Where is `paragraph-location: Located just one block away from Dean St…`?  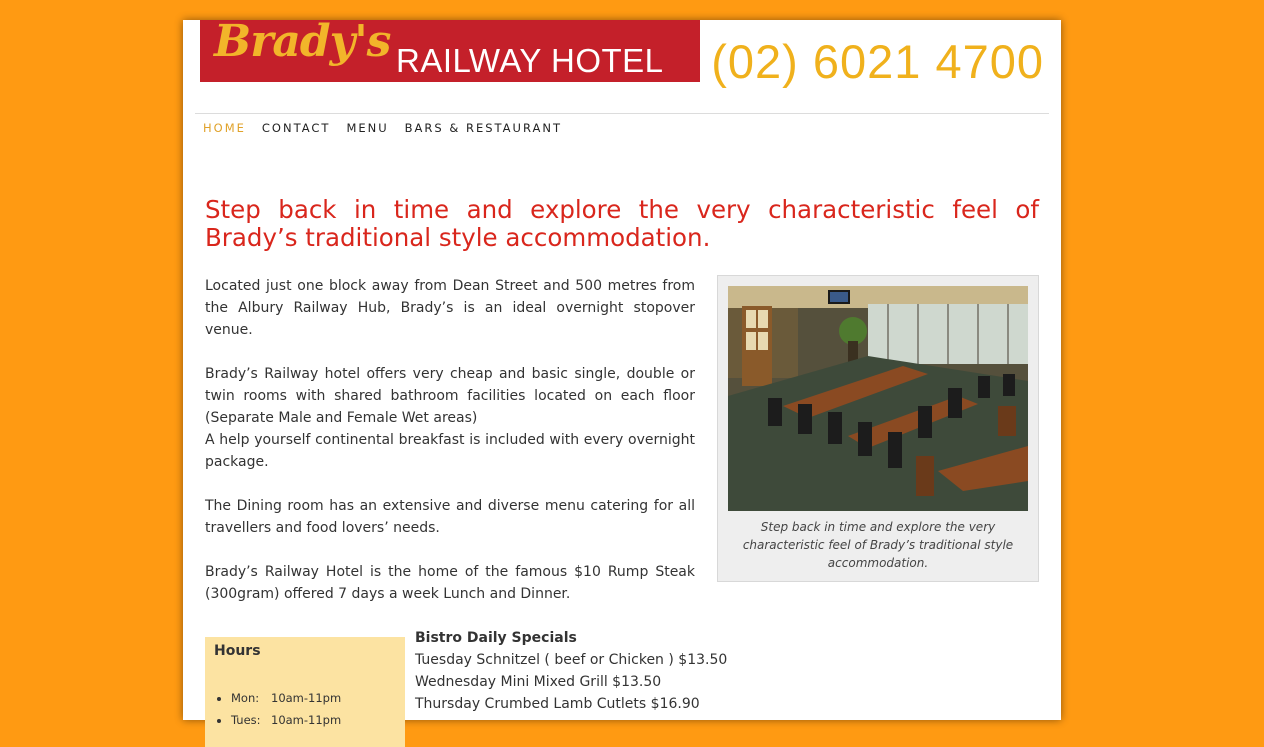 paragraph-location: Located just one block away from Dean St… is located at coordinates (450, 308).